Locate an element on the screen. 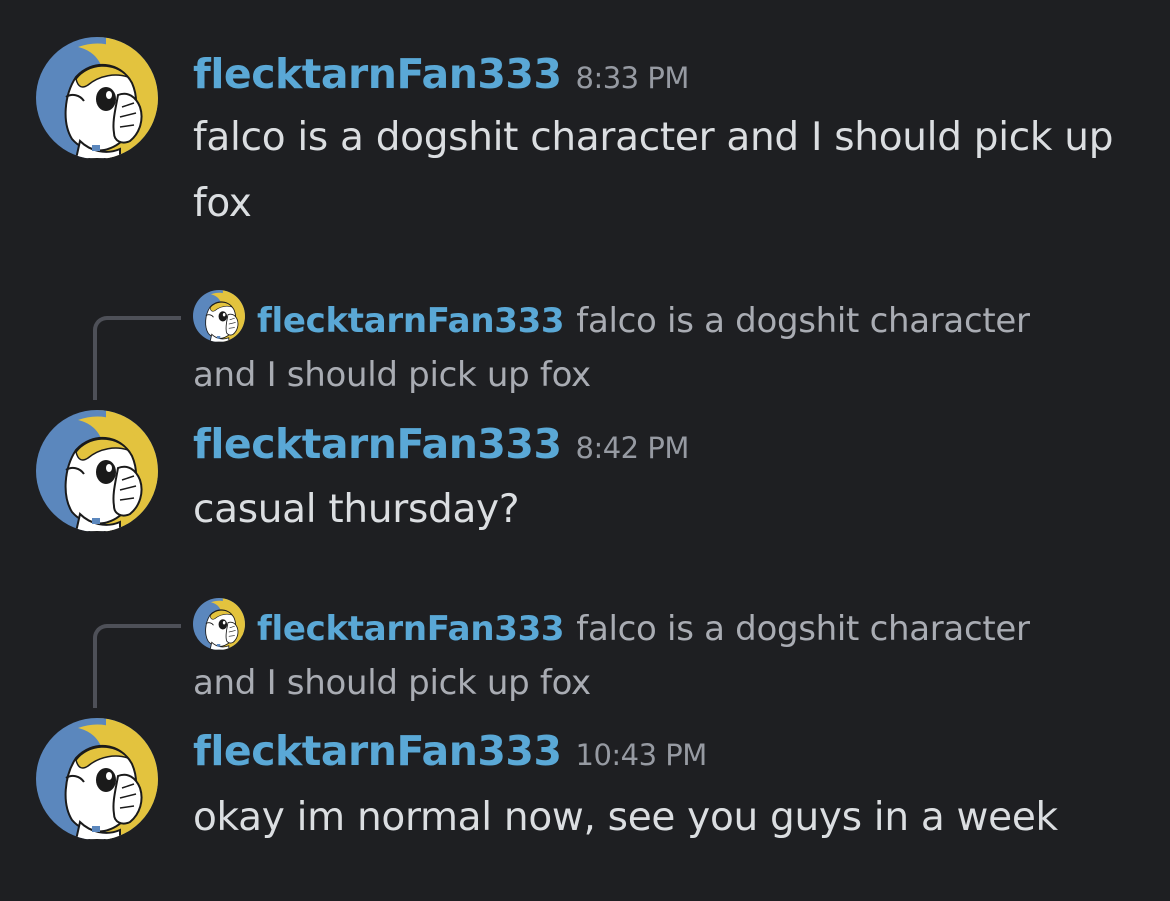 The height and width of the screenshot is (901, 1170). timestamp: 8:42 PM is located at coordinates (632, 448).